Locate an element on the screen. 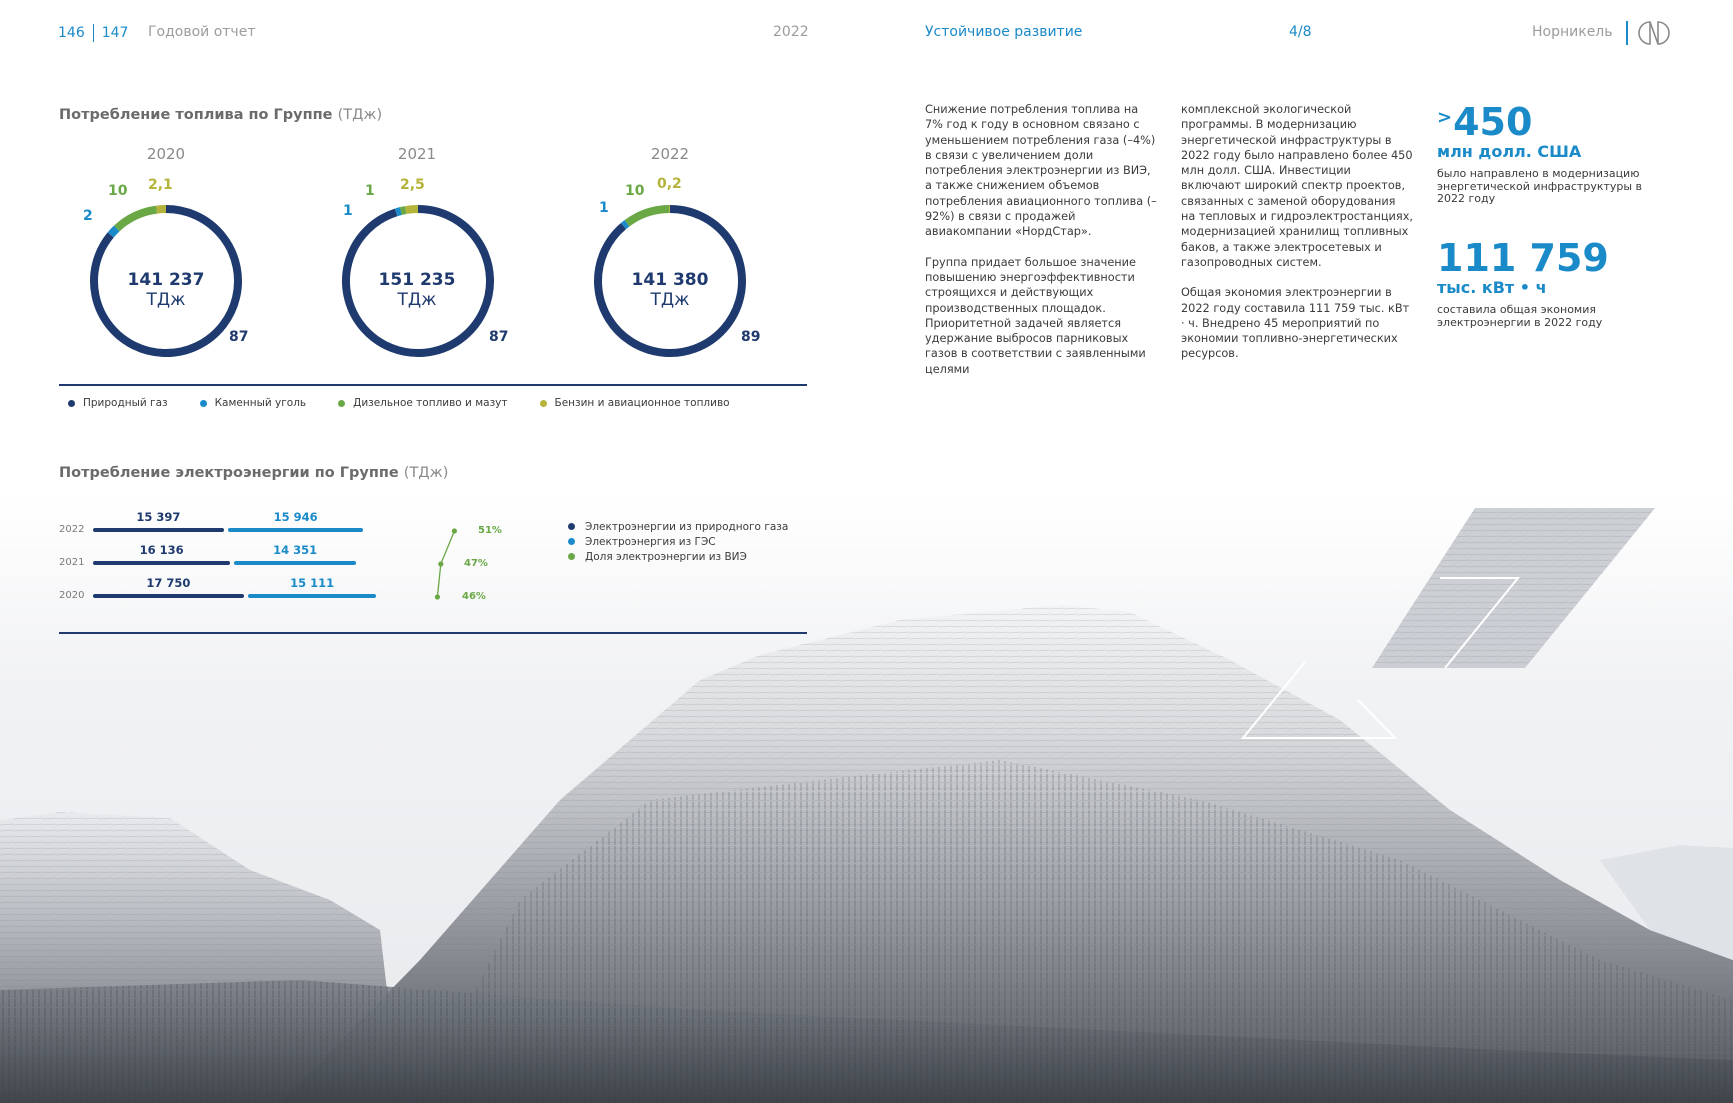 The image size is (1733, 1103). legend-item-diesel: Дизельное топливо и мазут is located at coordinates (423, 403).